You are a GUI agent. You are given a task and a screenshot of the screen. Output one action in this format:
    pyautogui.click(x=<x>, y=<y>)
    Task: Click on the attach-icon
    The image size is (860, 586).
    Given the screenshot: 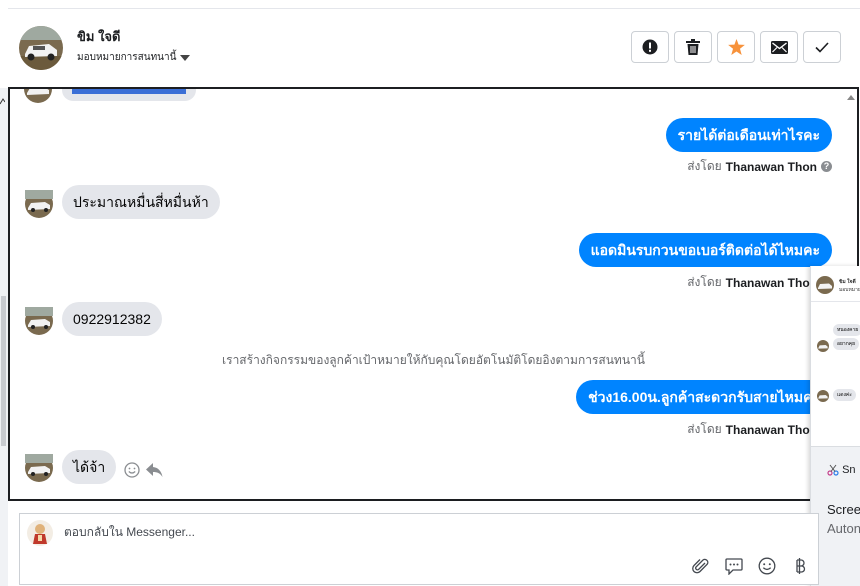 What is the action you would take?
    pyautogui.click(x=700, y=566)
    